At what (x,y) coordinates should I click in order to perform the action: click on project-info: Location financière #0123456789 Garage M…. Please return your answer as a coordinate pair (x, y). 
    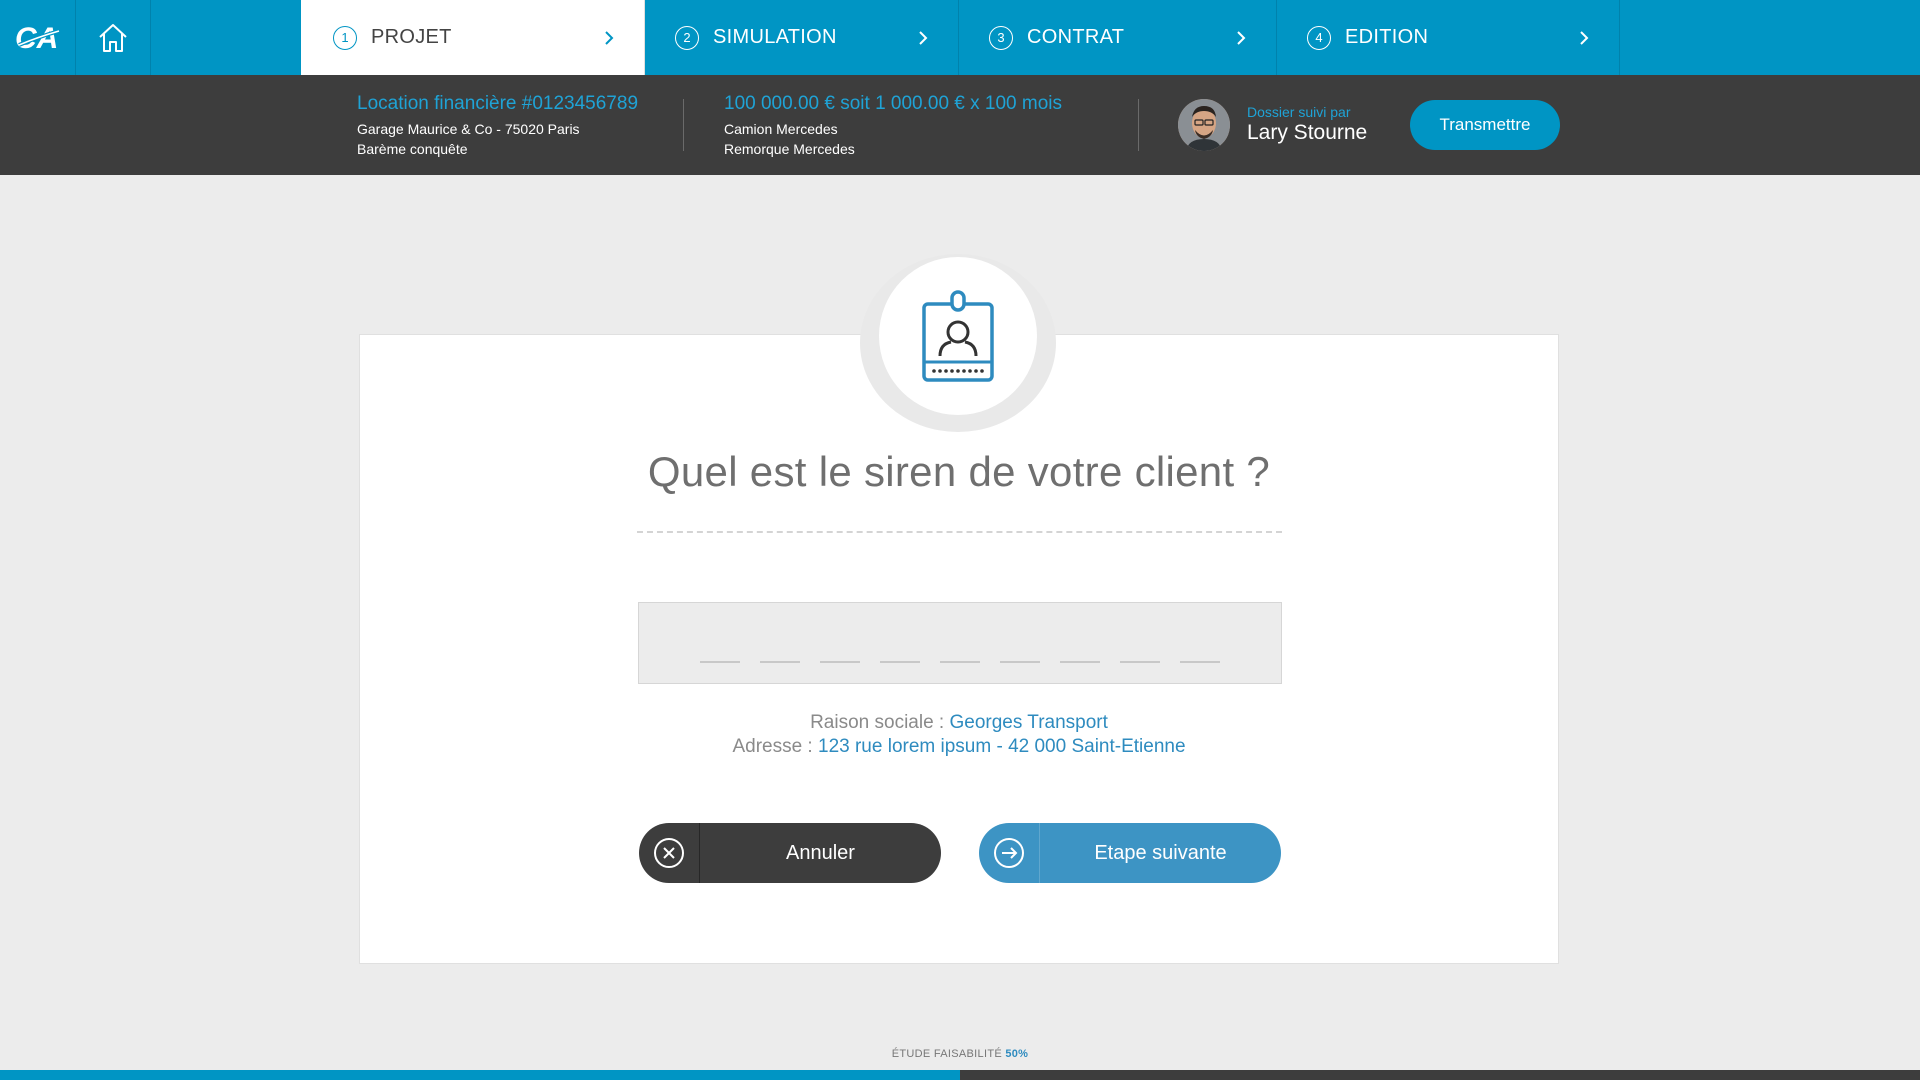
    Looking at the image, I should click on (497, 126).